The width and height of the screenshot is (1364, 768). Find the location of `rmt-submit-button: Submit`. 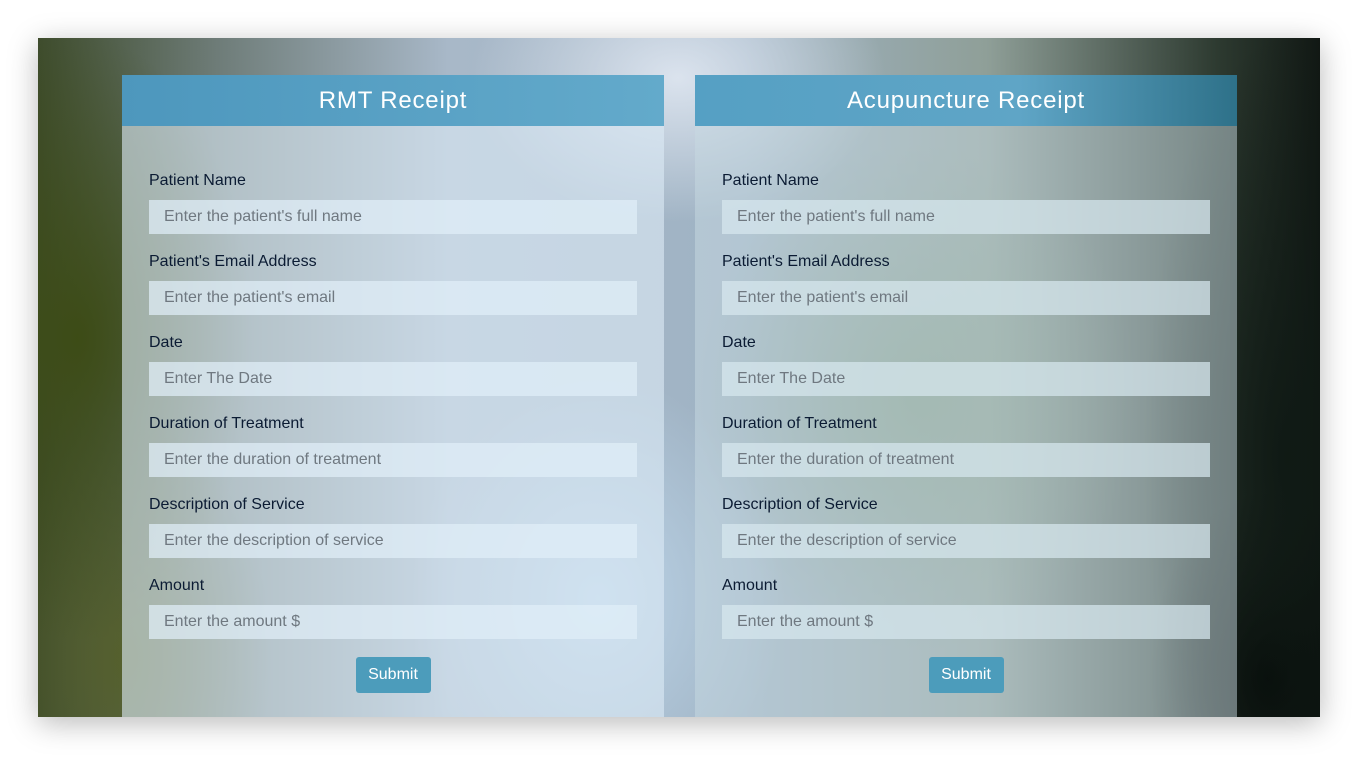

rmt-submit-button: Submit is located at coordinates (393, 675).